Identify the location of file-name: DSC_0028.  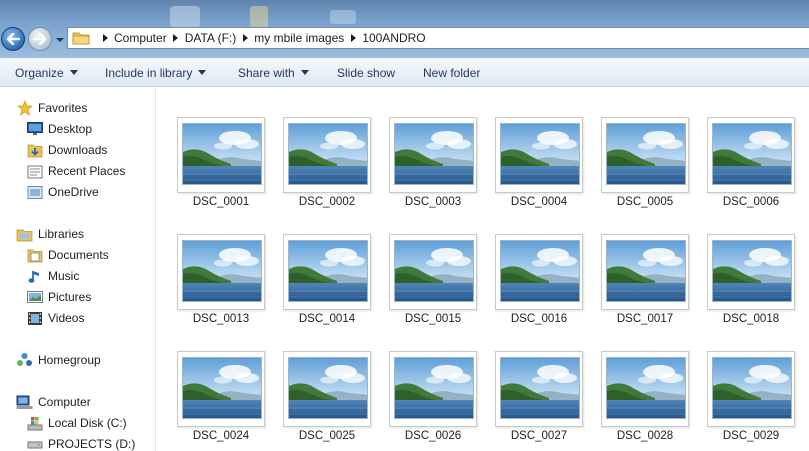
(645, 436).